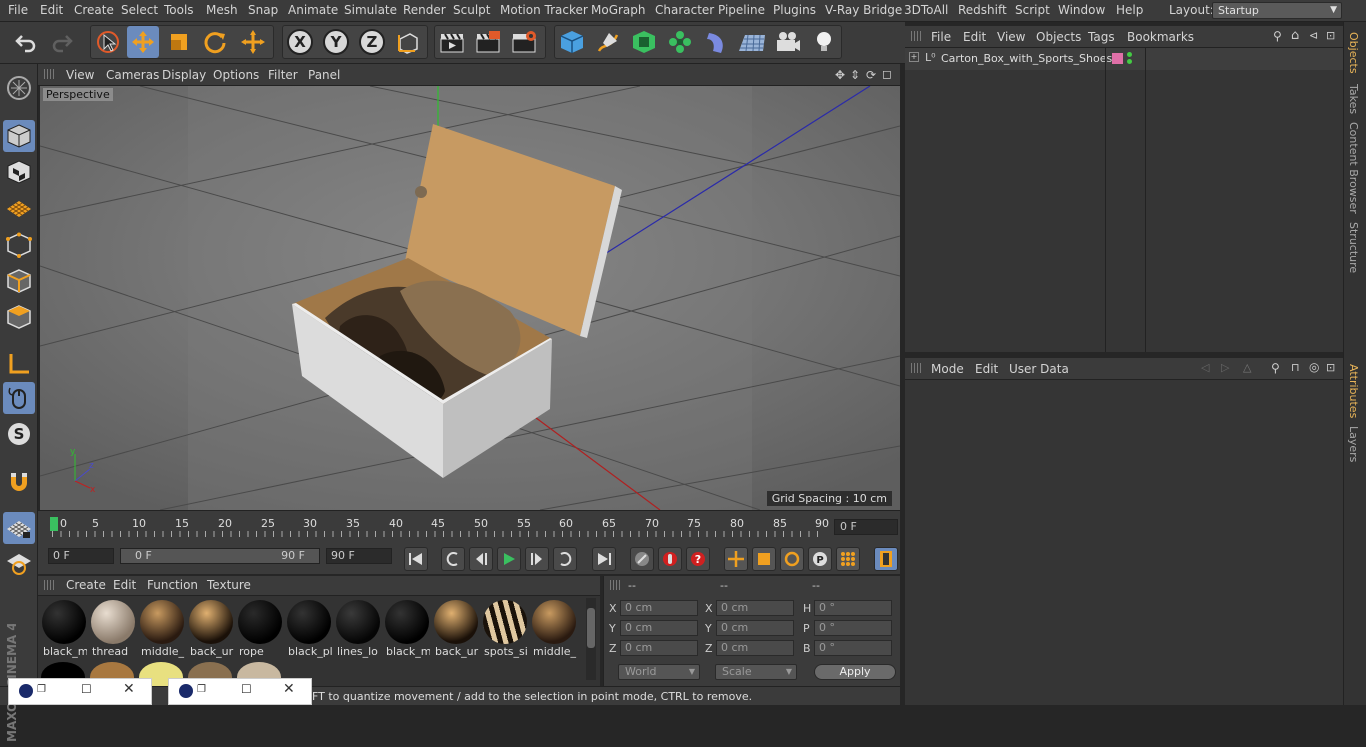 This screenshot has width=1366, height=747. Describe the element at coordinates (488, 42) in the screenshot. I see `render-picture-viewer-button` at that location.